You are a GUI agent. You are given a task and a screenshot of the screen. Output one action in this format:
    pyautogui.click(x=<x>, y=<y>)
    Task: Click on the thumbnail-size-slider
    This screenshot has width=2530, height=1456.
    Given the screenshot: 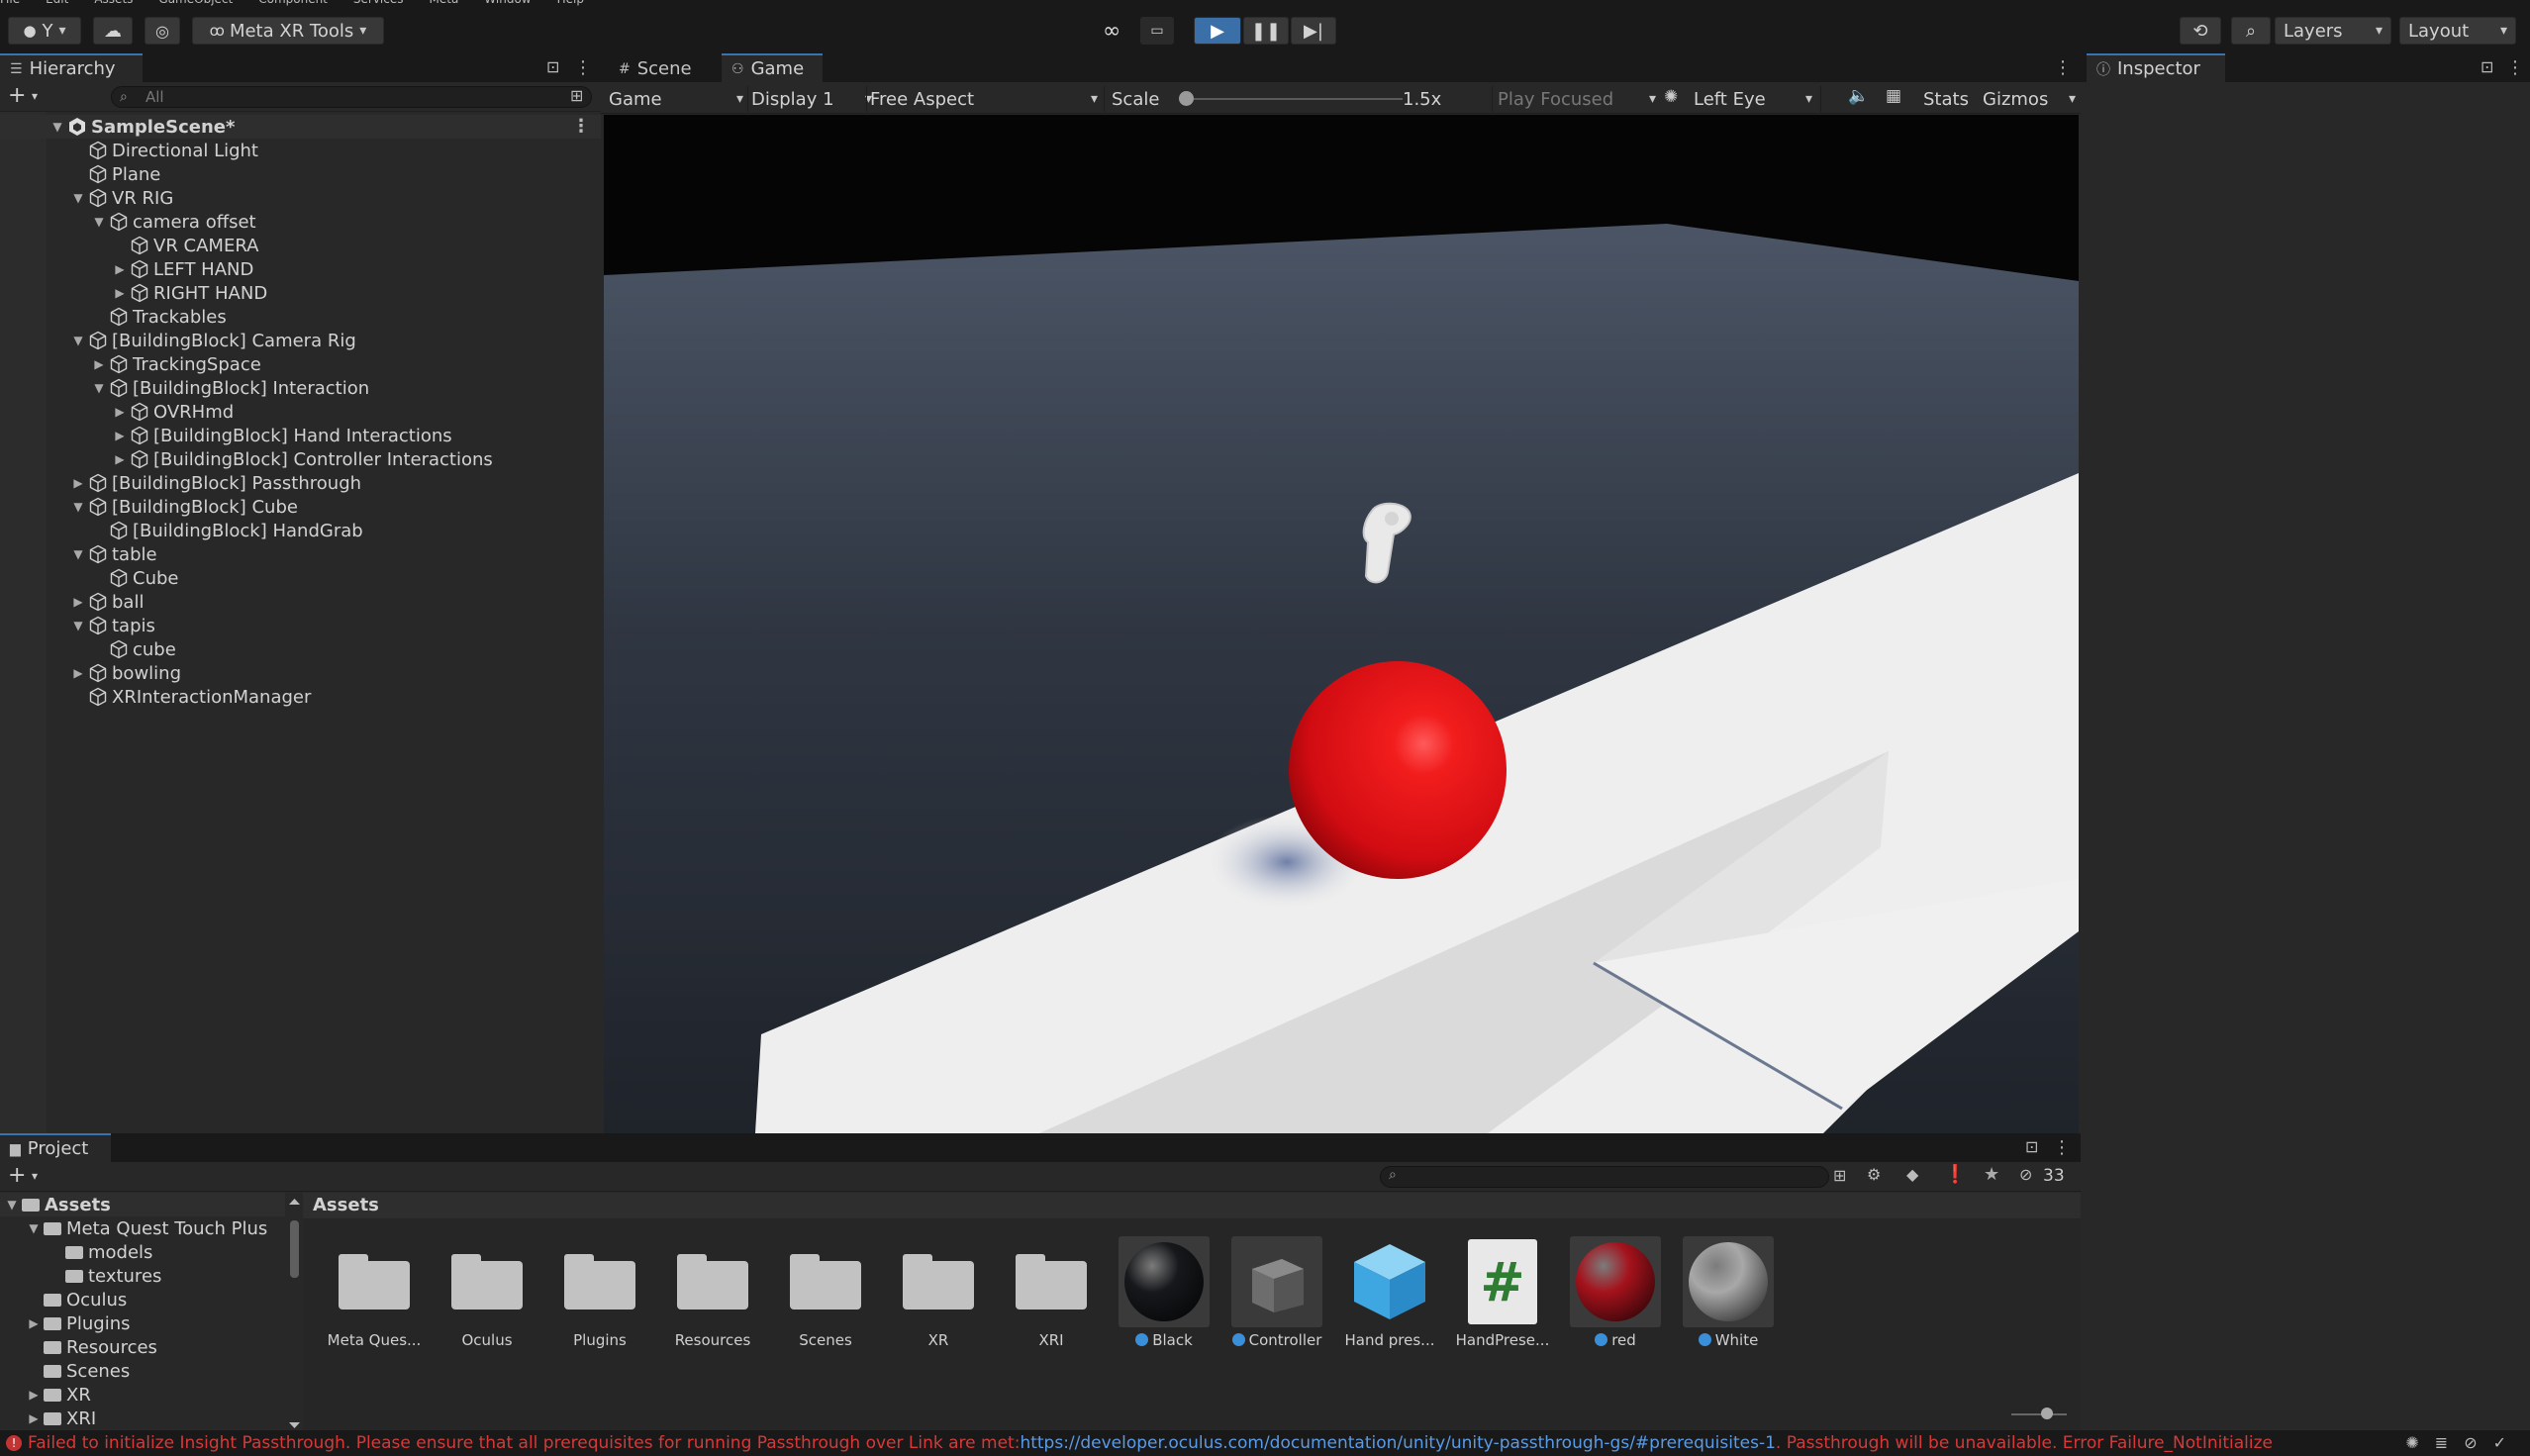 What is the action you would take?
    pyautogui.click(x=2039, y=1413)
    